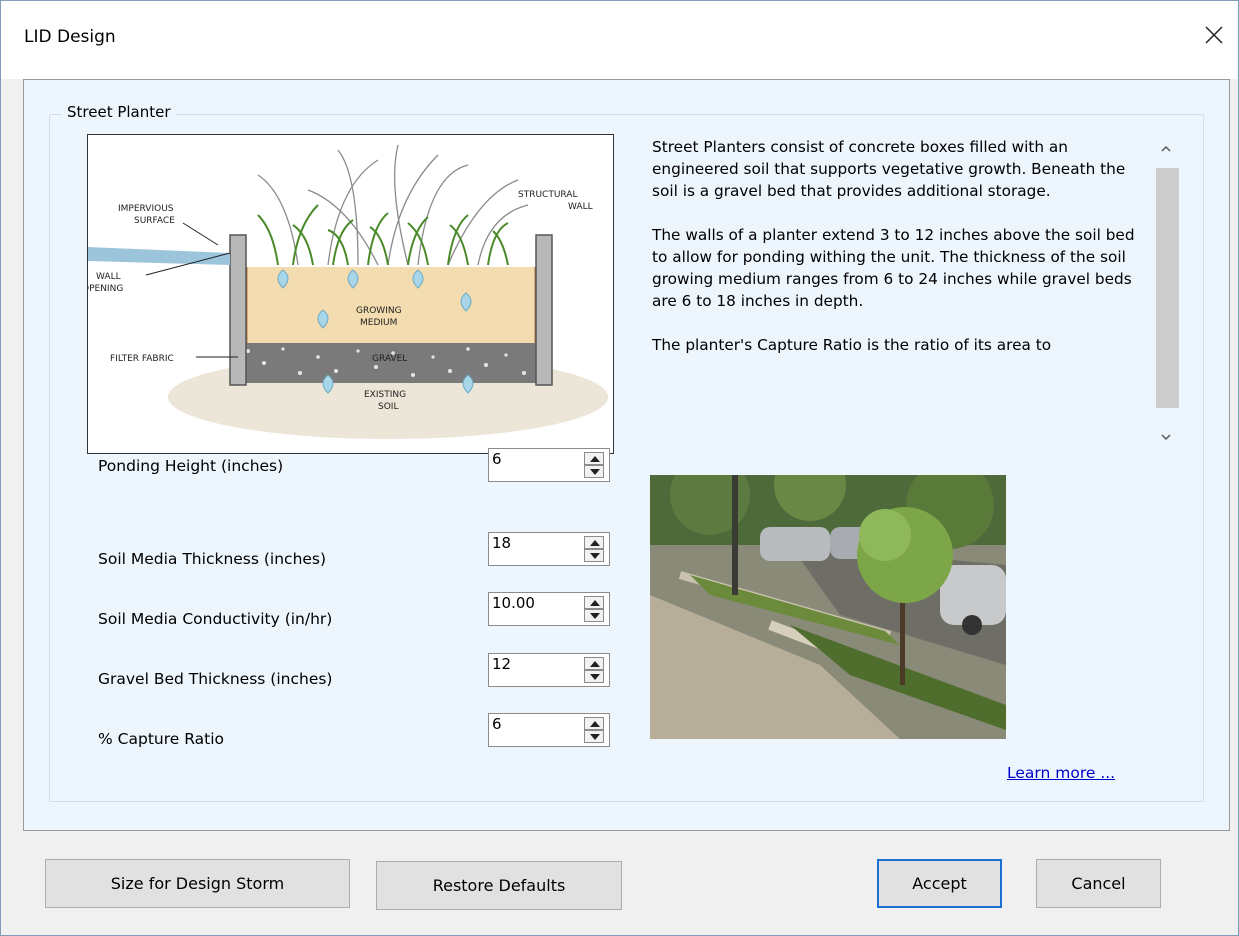  Describe the element at coordinates (191, 466) in the screenshot. I see `ponding-height-label: Ponding Height (inches)` at that location.